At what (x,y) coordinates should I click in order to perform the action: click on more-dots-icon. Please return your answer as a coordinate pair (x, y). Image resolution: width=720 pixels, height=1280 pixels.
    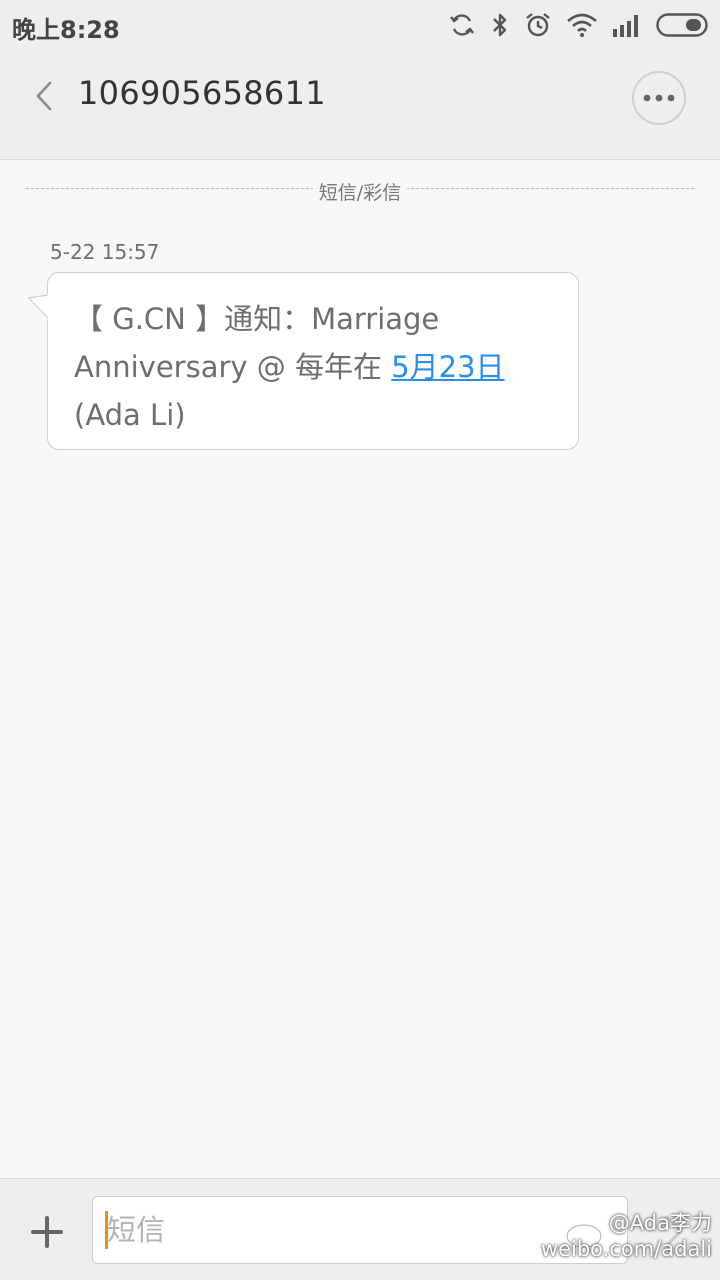
    Looking at the image, I should click on (659, 98).